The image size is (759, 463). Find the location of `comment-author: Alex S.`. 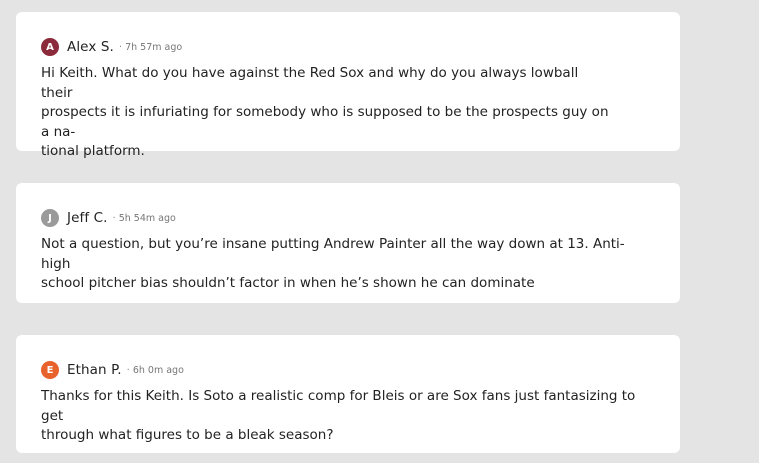

comment-author: Alex S. is located at coordinates (90, 47).